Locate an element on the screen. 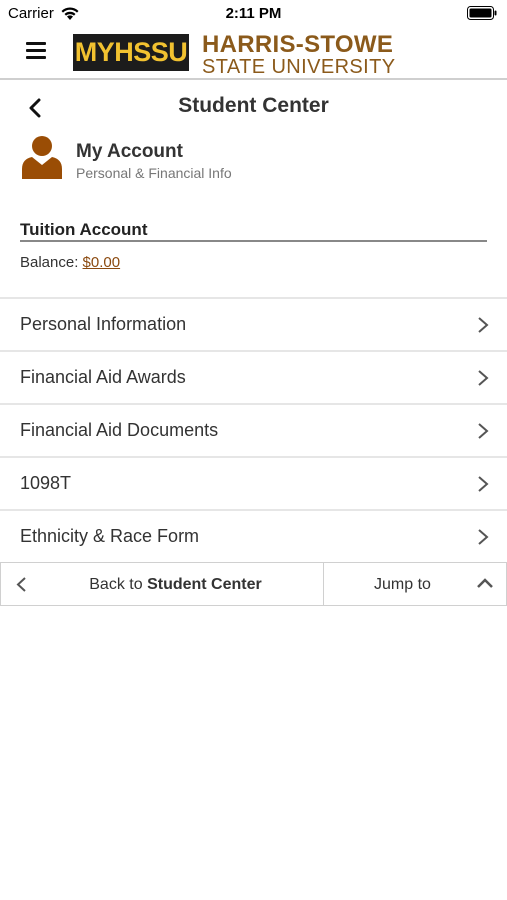 The height and width of the screenshot is (900, 507). menu-item-label: Financial Aid Documents is located at coordinates (119, 430).